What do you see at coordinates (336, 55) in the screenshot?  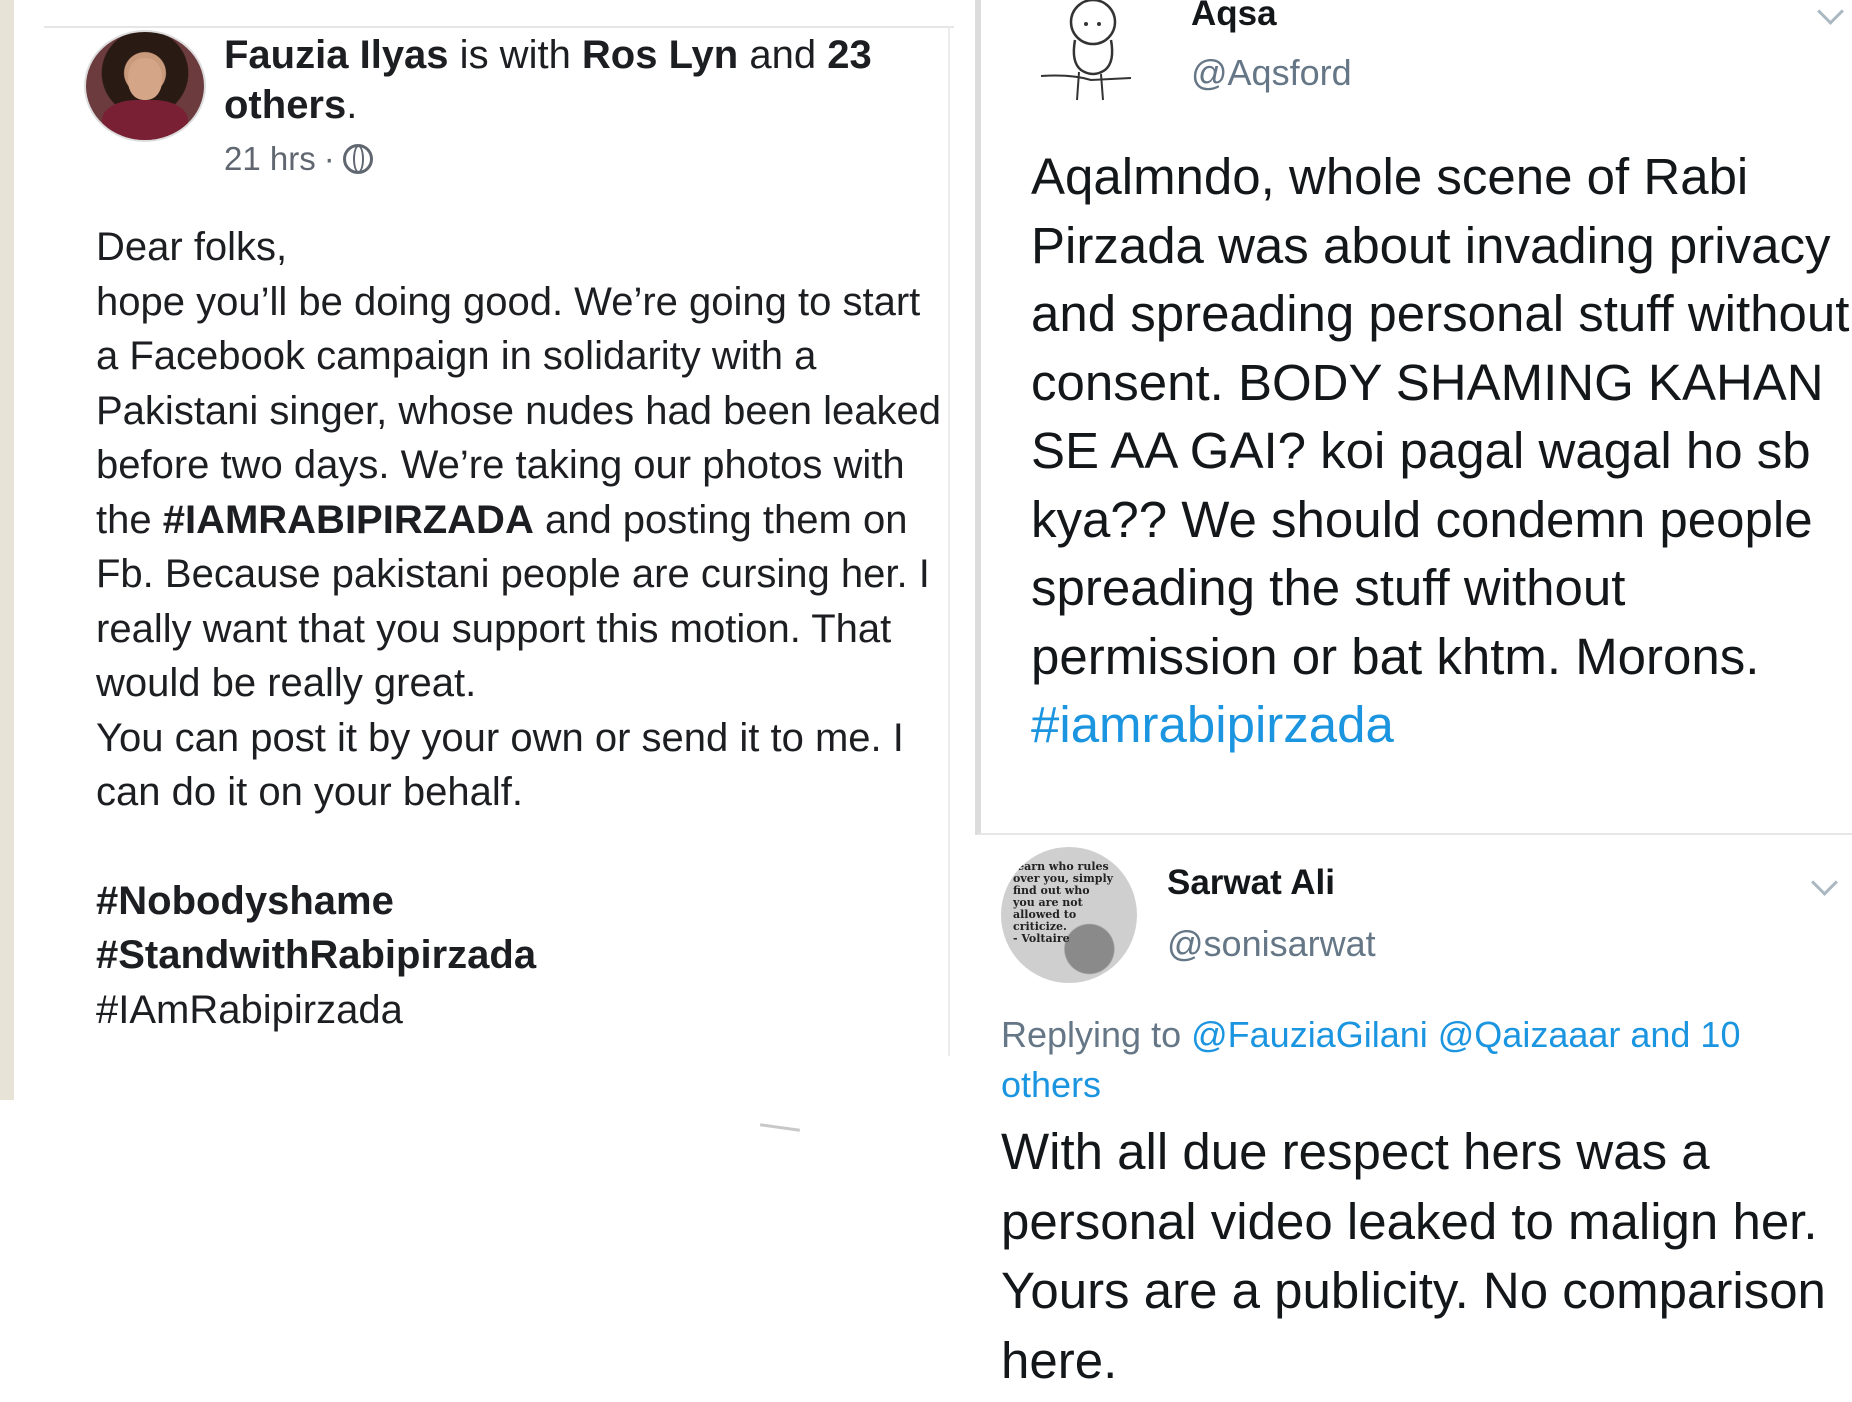 I see `author-name-link: Fauzia Ilyas` at bounding box center [336, 55].